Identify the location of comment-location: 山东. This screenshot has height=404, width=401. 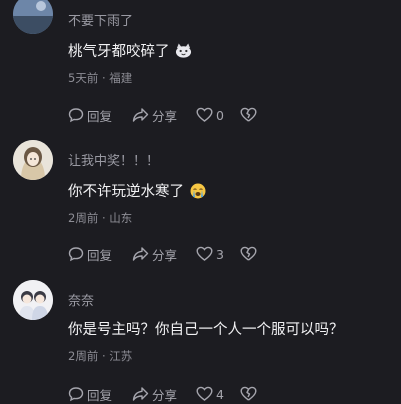
(121, 218).